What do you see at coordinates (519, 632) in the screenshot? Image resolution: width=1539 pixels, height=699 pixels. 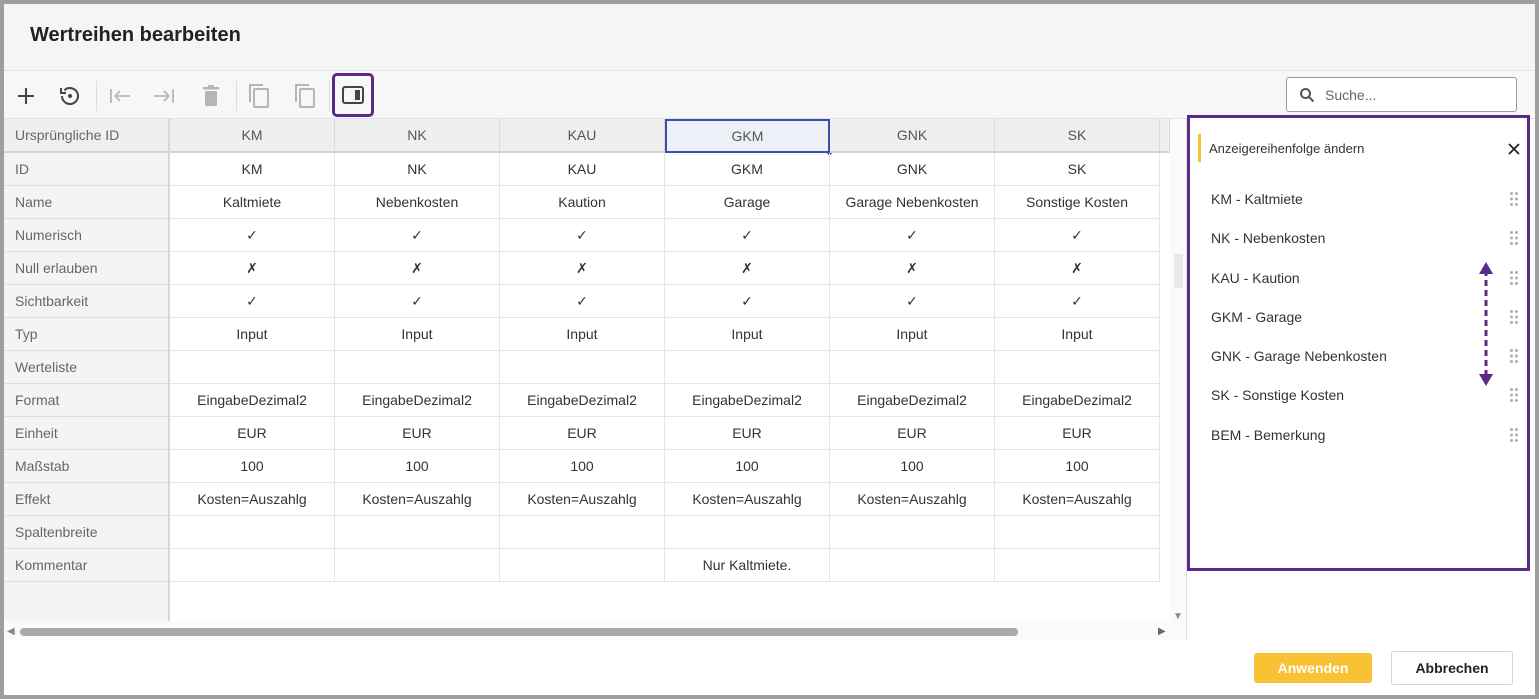 I see `horizontal-scrollbar-thumb` at bounding box center [519, 632].